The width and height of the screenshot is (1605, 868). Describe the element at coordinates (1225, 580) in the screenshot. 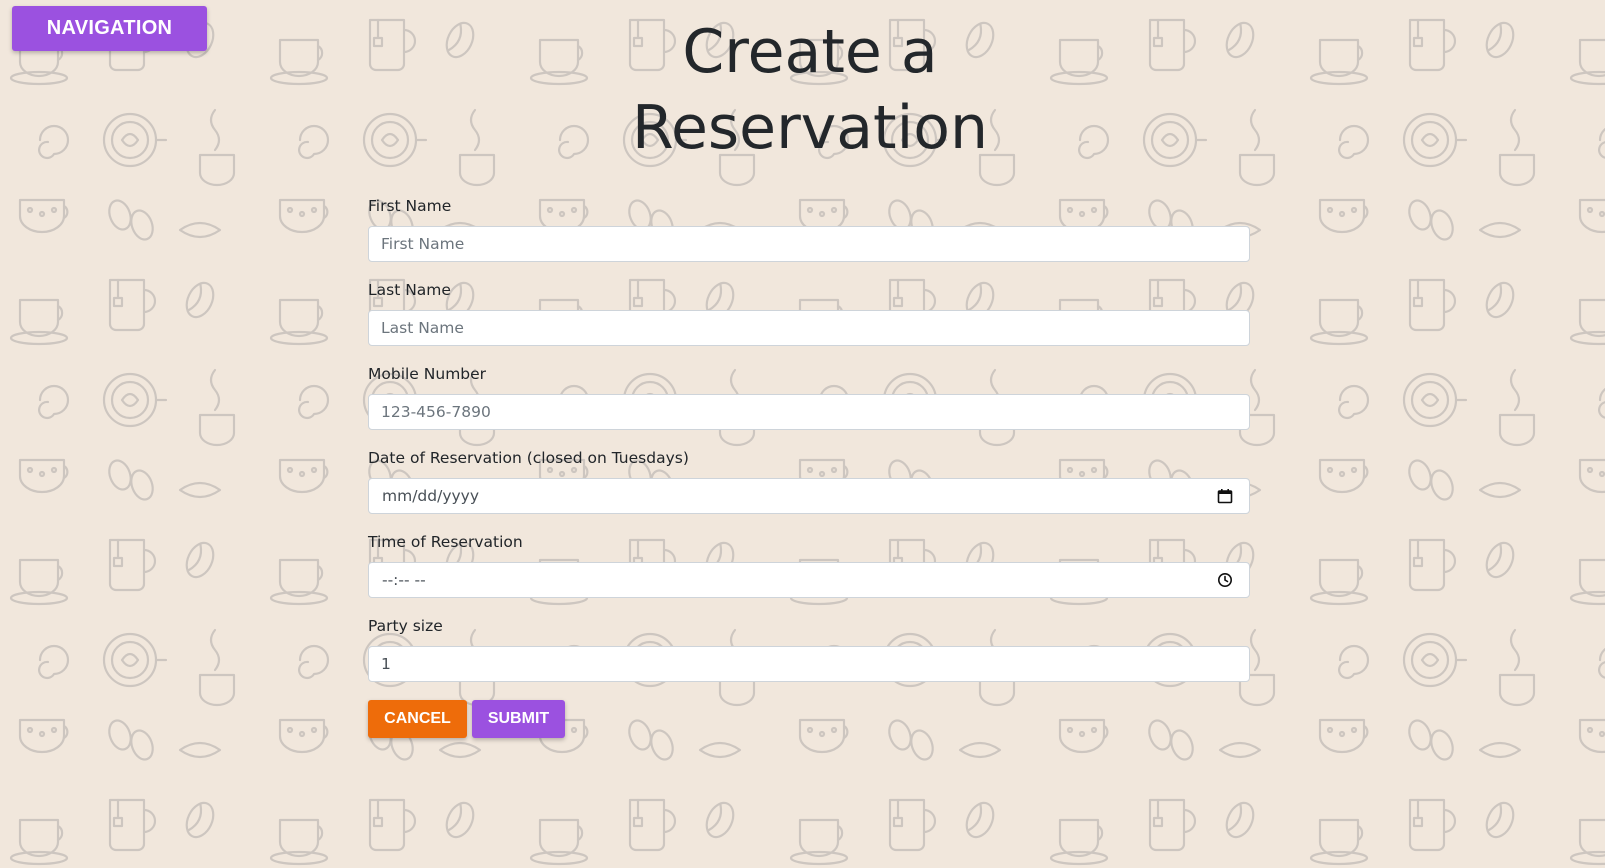

I see `clock-icon` at that location.